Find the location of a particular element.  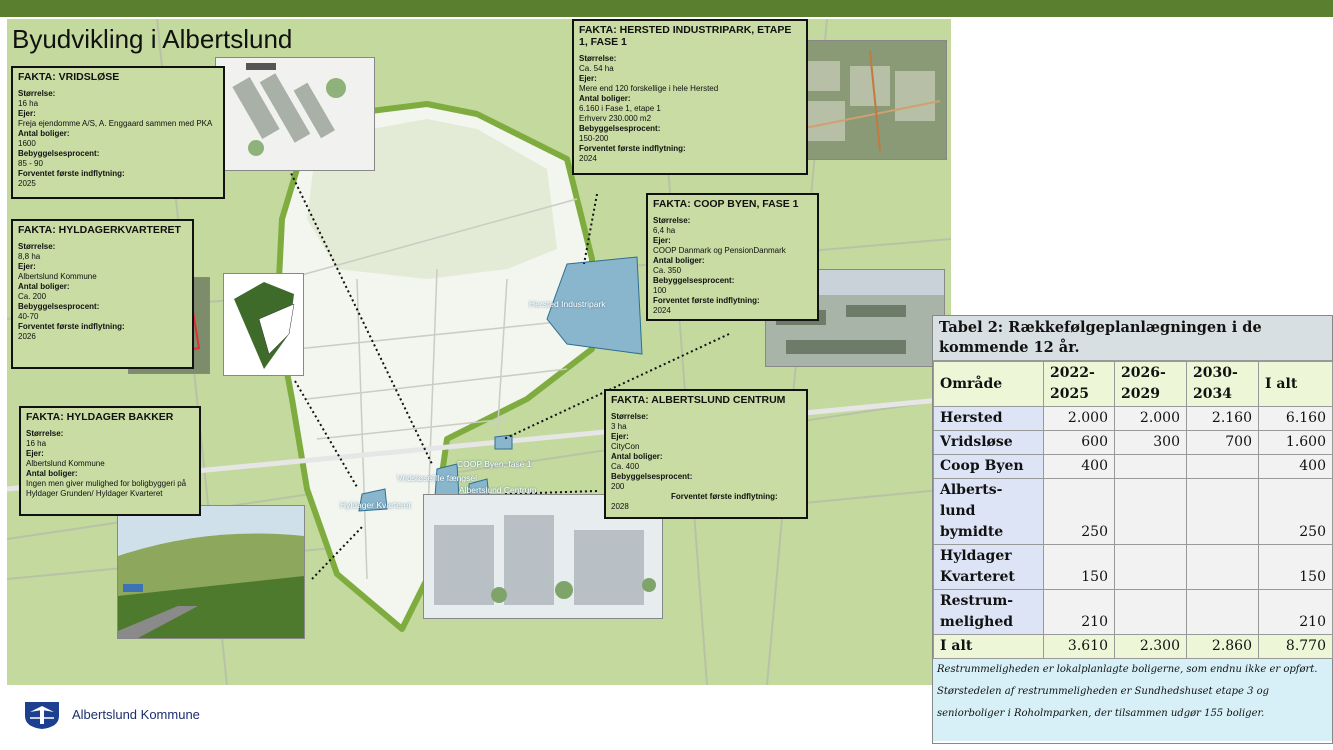

table-cell-area: Coop Byen is located at coordinates (988, 466).